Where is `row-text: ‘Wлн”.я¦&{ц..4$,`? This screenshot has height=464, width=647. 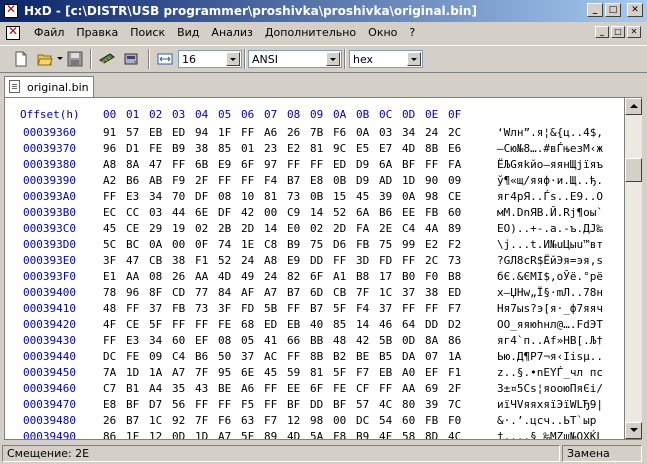 row-text: ‘Wлн”.я¦&{ц..4$, is located at coordinates (550, 132).